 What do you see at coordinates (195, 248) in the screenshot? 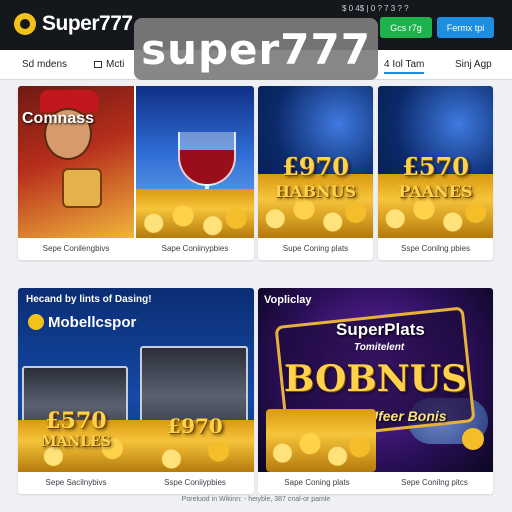
I see `card-caption: Sape Coniinypbies` at bounding box center [195, 248].